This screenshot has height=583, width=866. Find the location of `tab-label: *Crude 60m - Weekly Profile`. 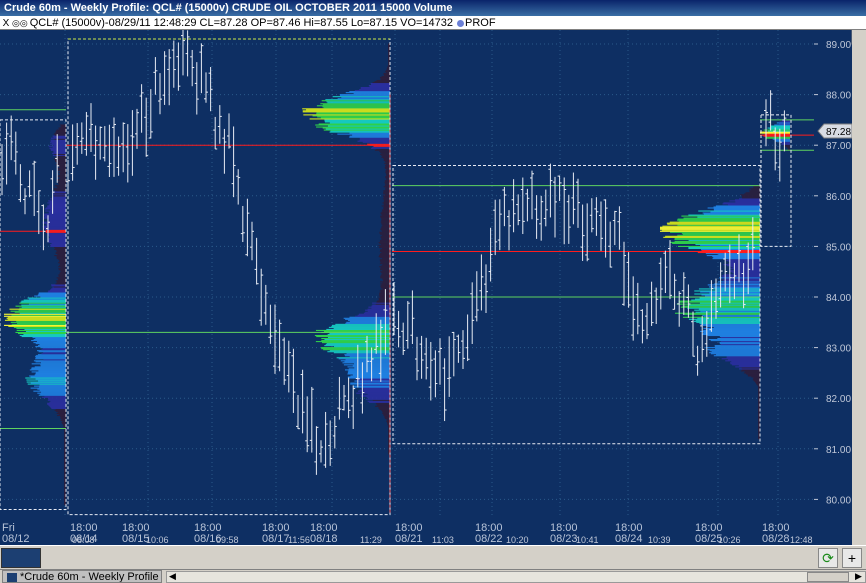

tab-label: *Crude 60m - Weekly Profile is located at coordinates (89, 577).